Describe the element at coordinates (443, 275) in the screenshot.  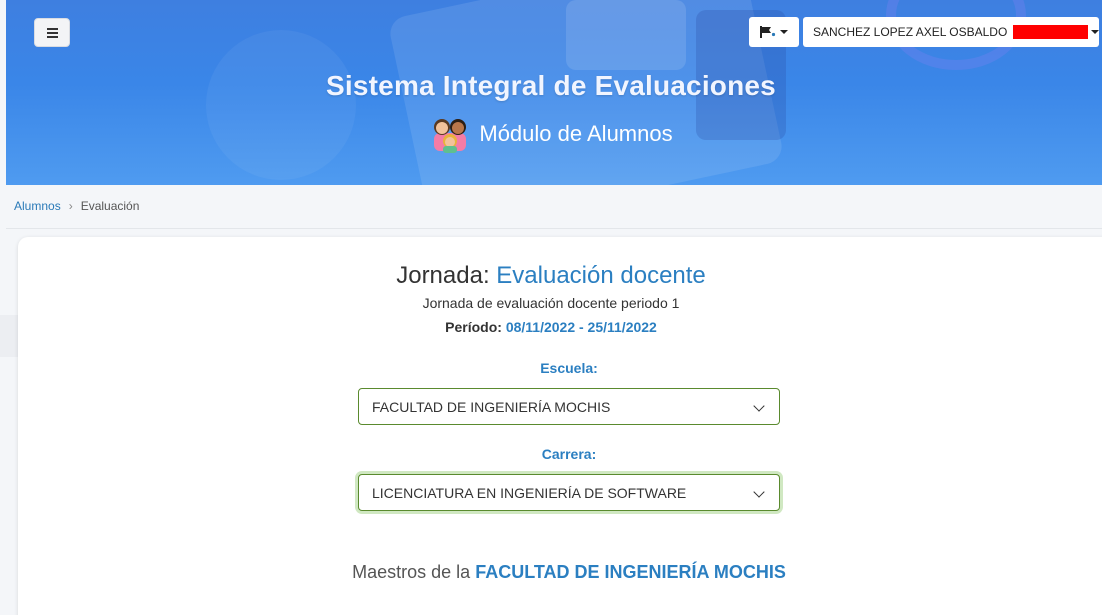
I see `jornada-label: Jornada:` at that location.